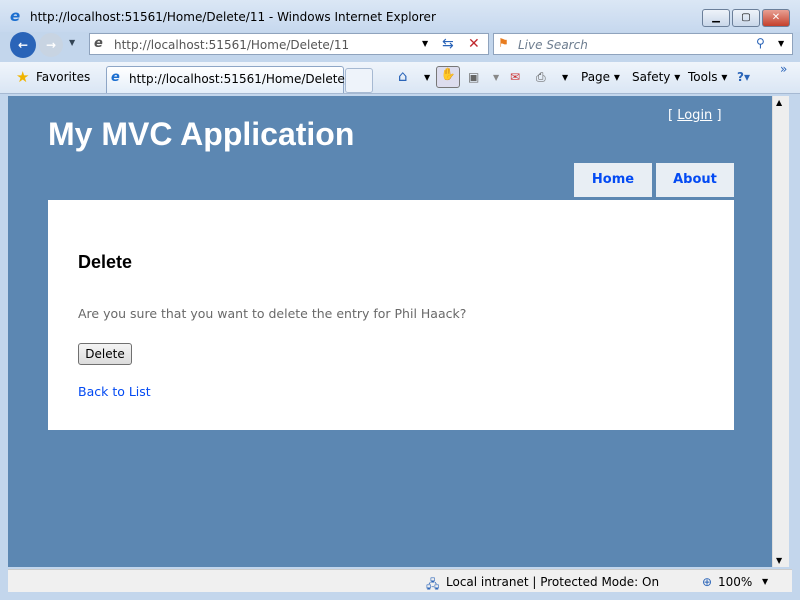 This screenshot has height=600, width=800. What do you see at coordinates (515, 77) in the screenshot?
I see `mail-icon: ✉` at bounding box center [515, 77].